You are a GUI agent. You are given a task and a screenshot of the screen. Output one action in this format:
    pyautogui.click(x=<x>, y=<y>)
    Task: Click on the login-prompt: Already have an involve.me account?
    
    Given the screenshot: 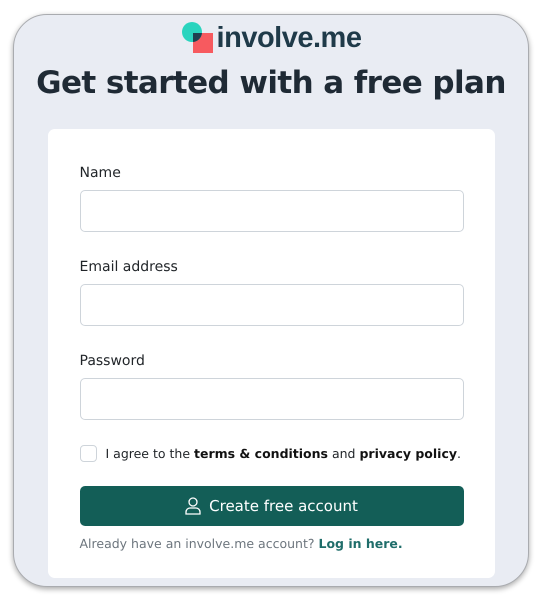 What is the action you would take?
    pyautogui.click(x=197, y=543)
    